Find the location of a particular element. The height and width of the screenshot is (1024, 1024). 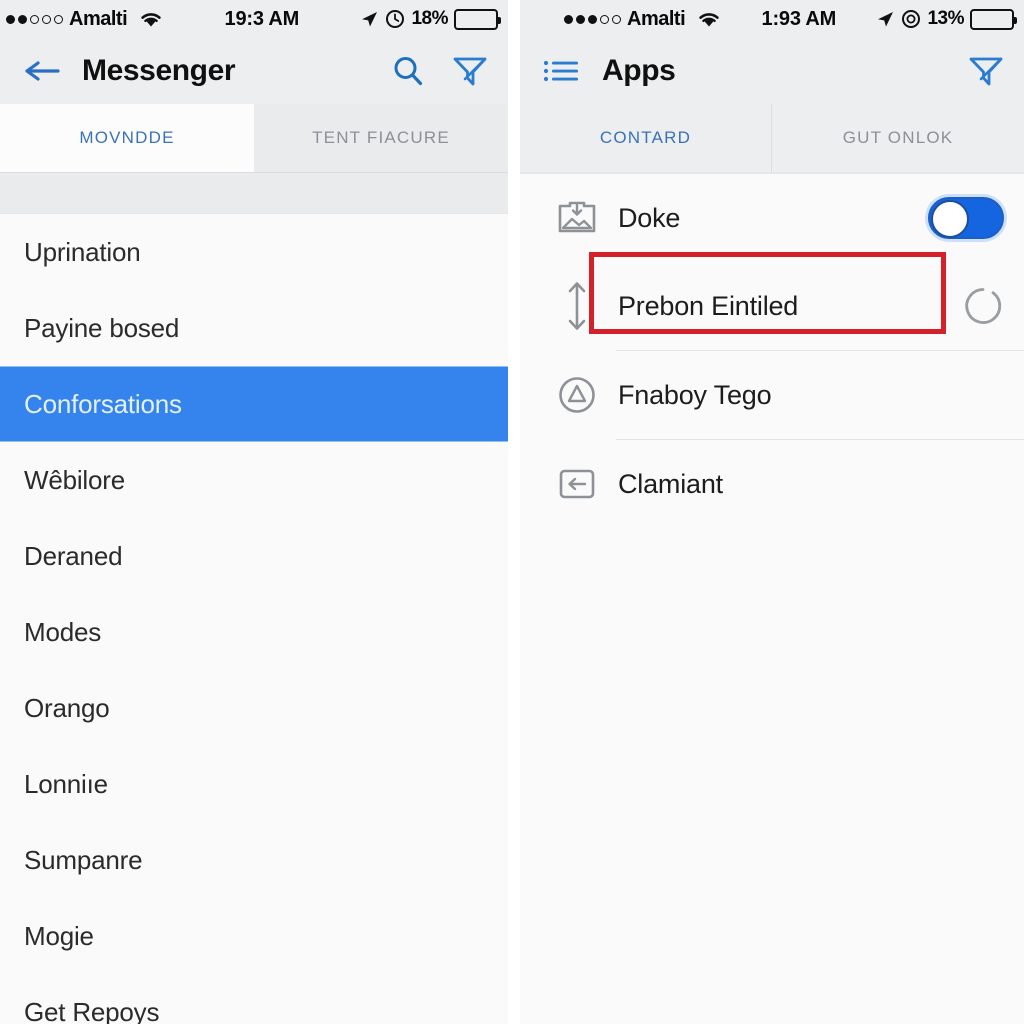

right-status-carrier-group: Amalti is located at coordinates (624, 19).